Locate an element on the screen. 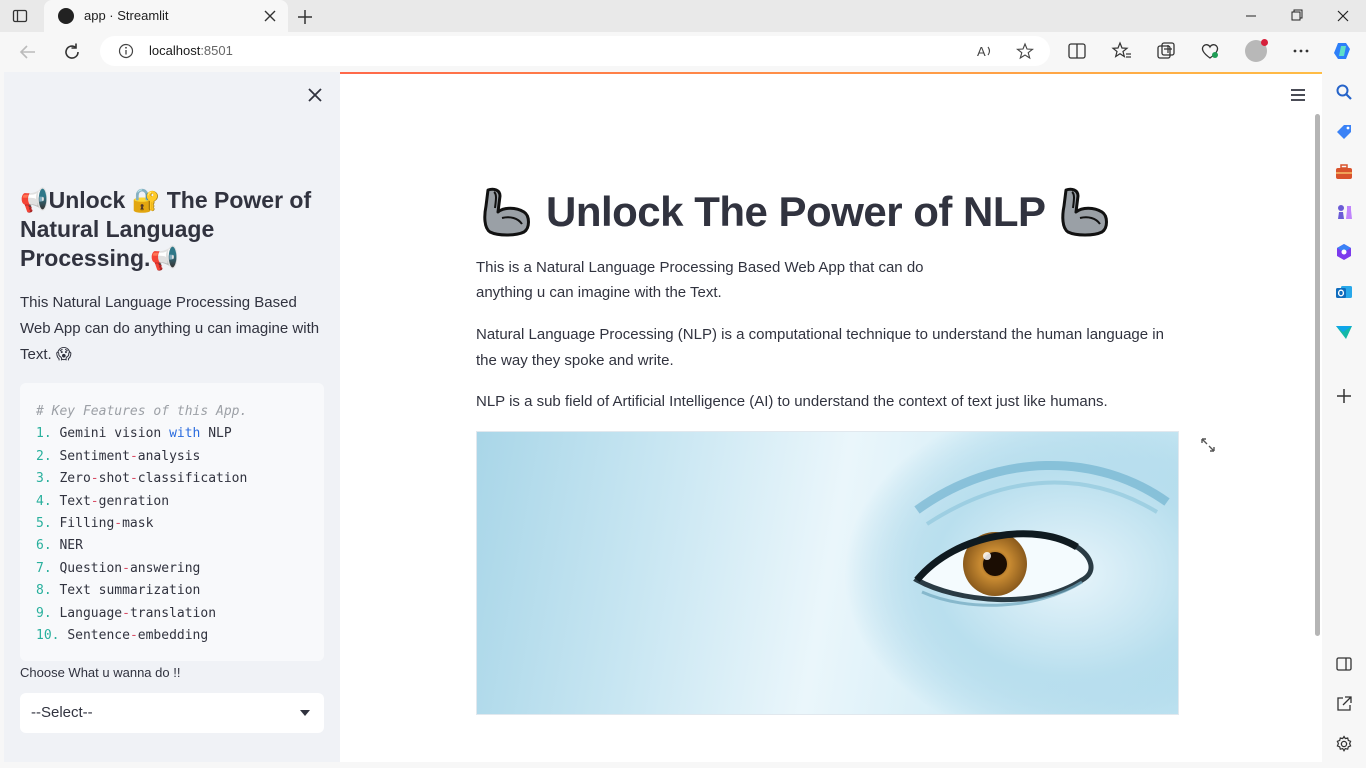  feature-text: genration is located at coordinates (134, 501).